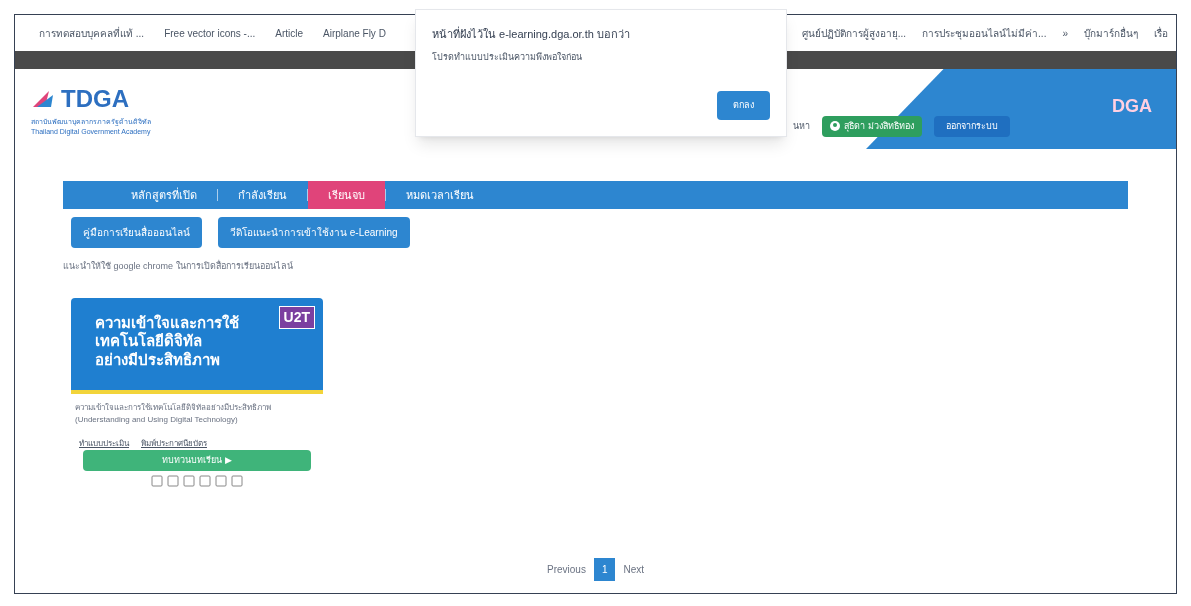 The height and width of the screenshot is (606, 1191). What do you see at coordinates (743, 105) in the screenshot?
I see `ok-button: ตกลง` at bounding box center [743, 105].